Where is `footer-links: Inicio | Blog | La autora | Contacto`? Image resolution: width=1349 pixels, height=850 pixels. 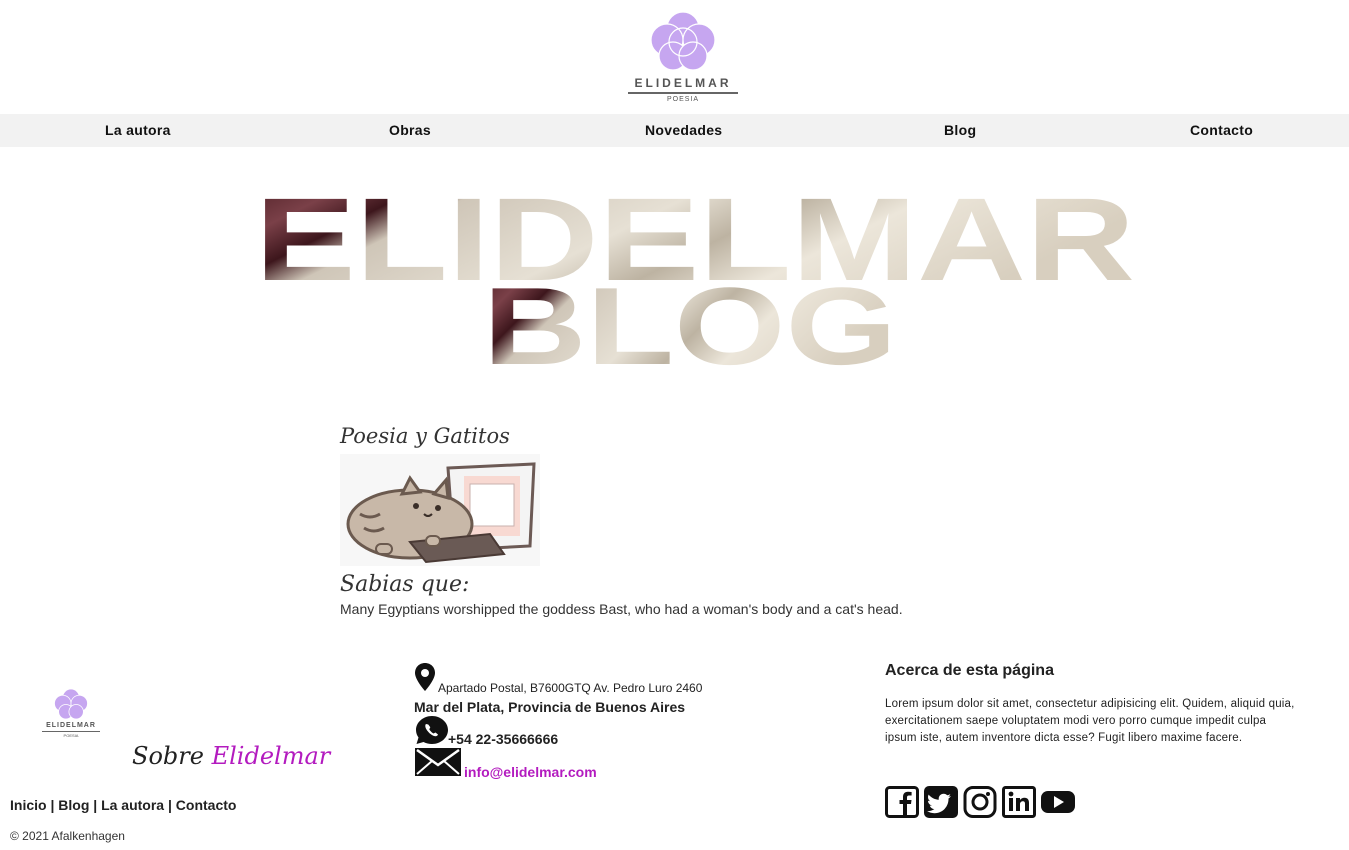
footer-links: Inicio | Blog | La autora | Contacto is located at coordinates (123, 805).